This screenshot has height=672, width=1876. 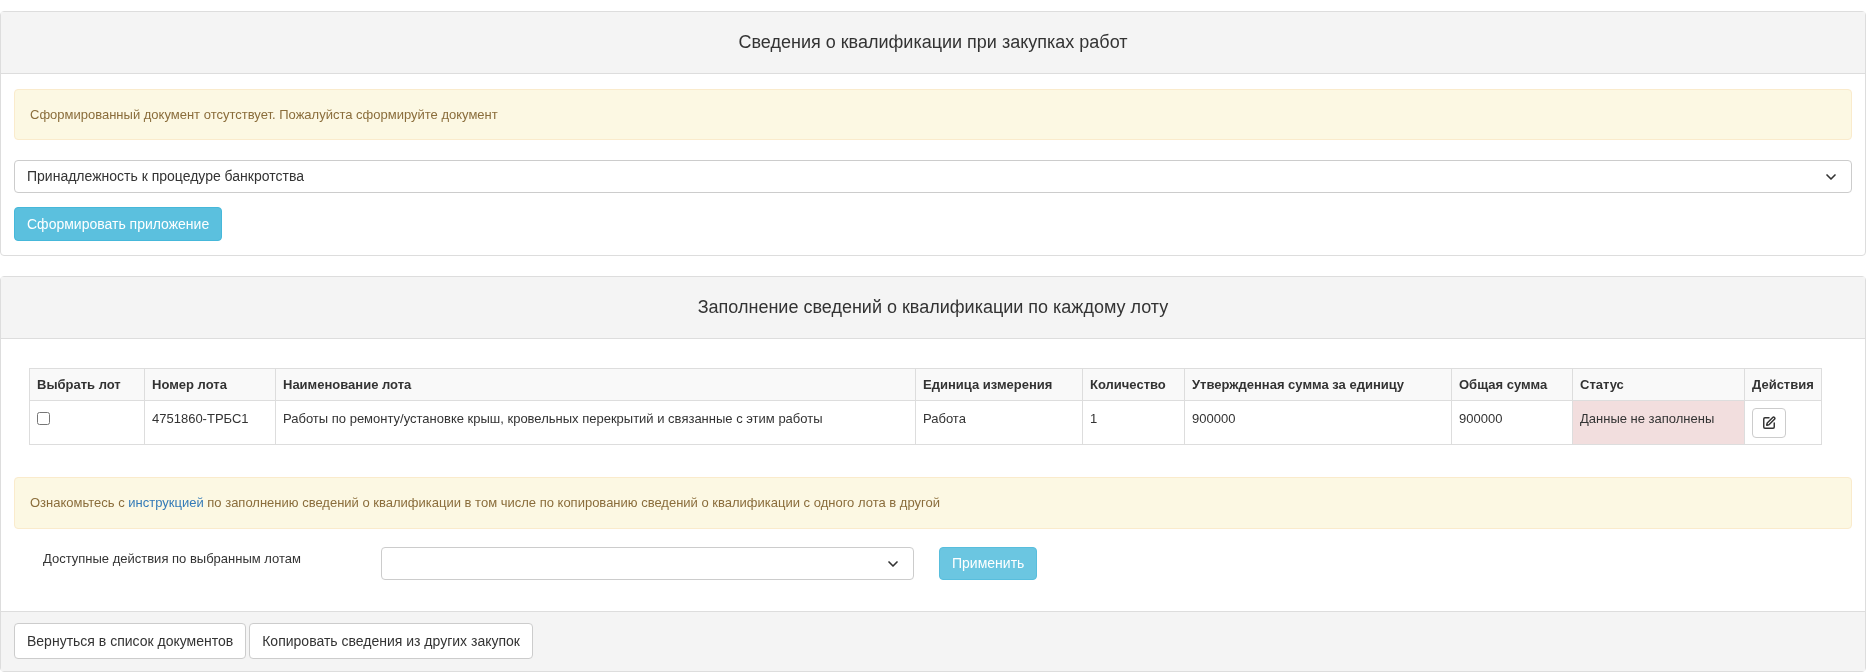 I want to click on table-cell: 1, so click(x=1133, y=422).